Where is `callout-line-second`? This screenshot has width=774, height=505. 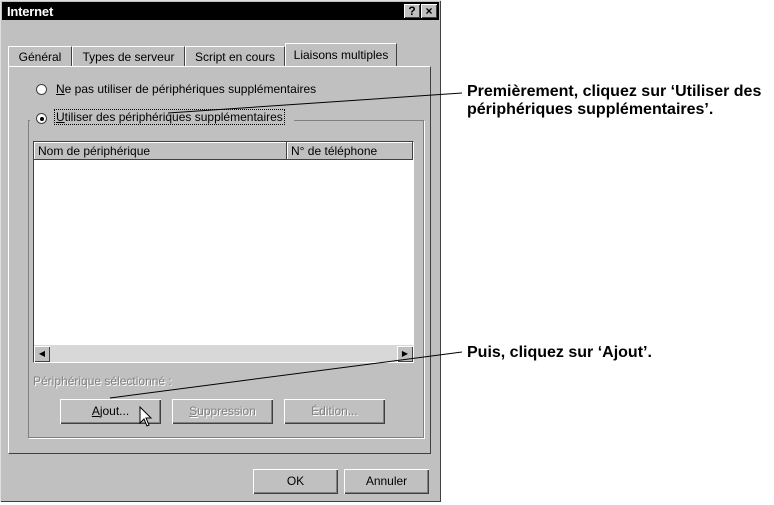 callout-line-second is located at coordinates (286, 375).